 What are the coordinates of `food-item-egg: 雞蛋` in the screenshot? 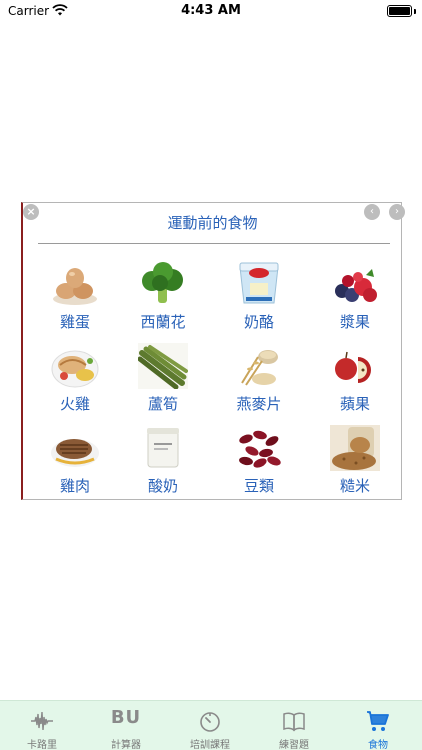 It's located at (75, 300).